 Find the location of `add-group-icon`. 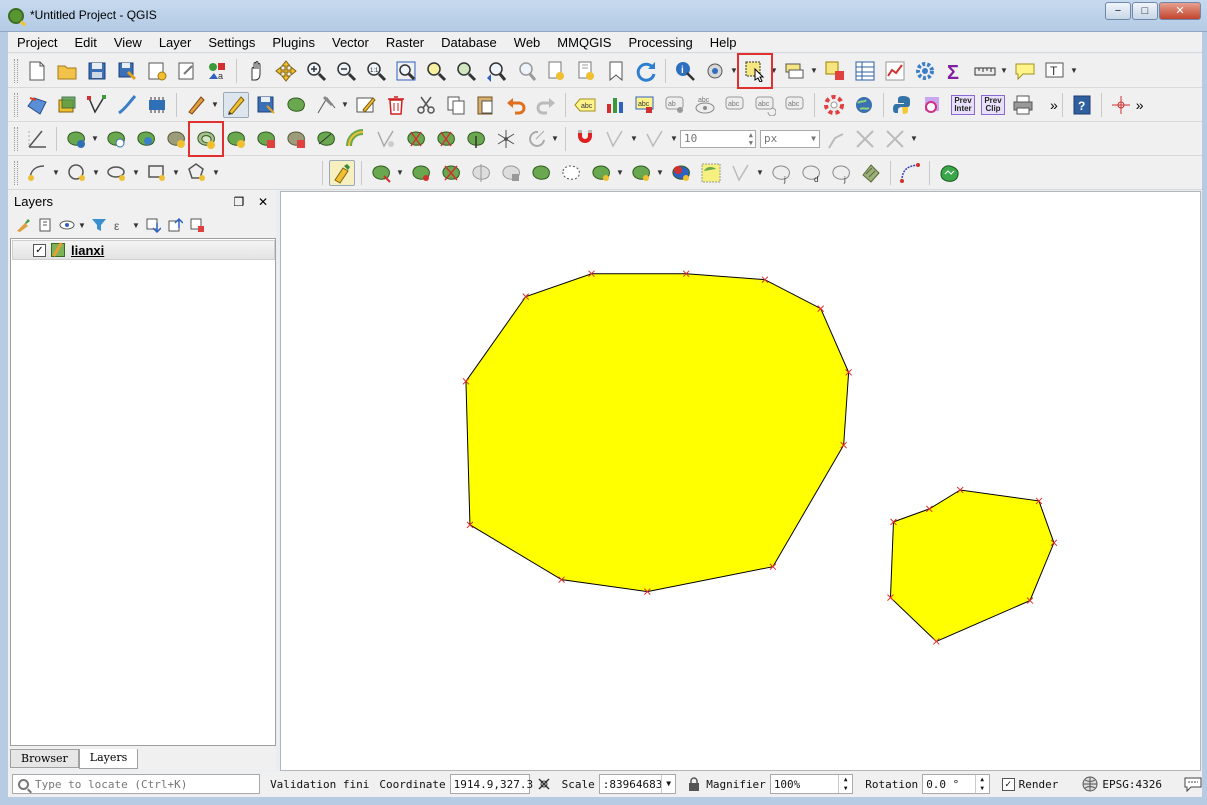

add-group-icon is located at coordinates (45, 225).